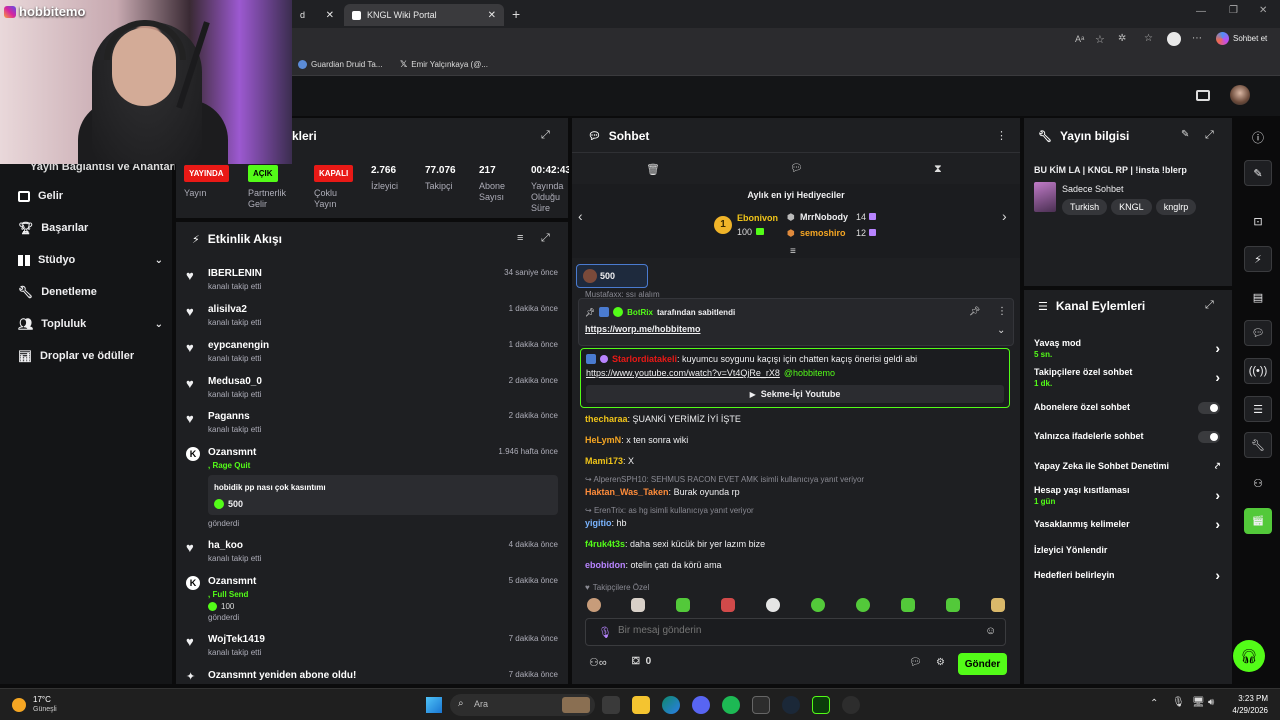  Describe the element at coordinates (1127, 524) in the screenshot. I see `action-banned-words: Yasaklanmış kelimeler ›` at that location.